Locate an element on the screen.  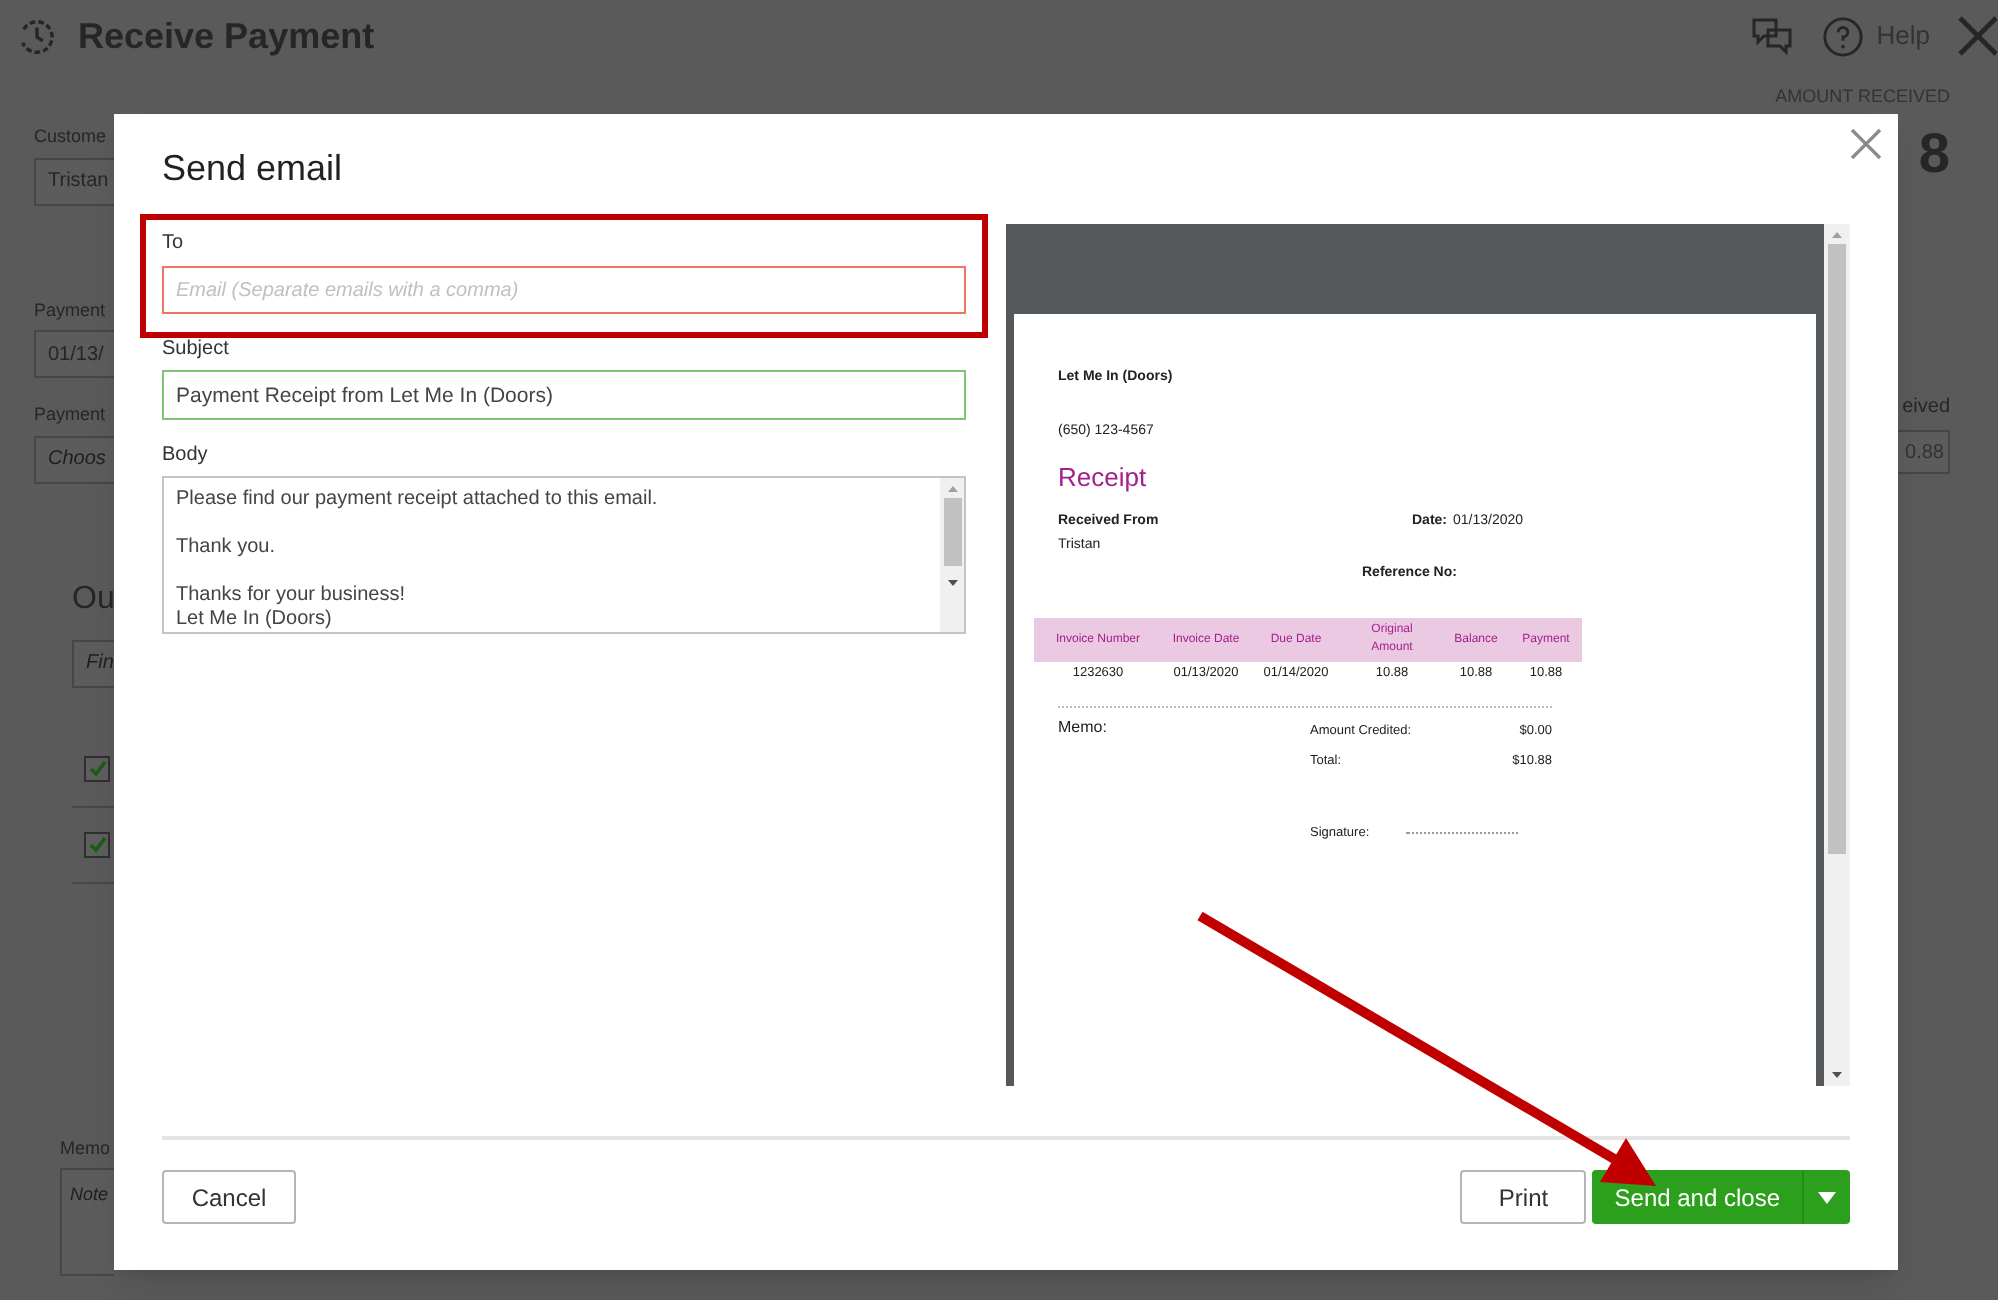
cancel-button: Cancel is located at coordinates (229, 1197).